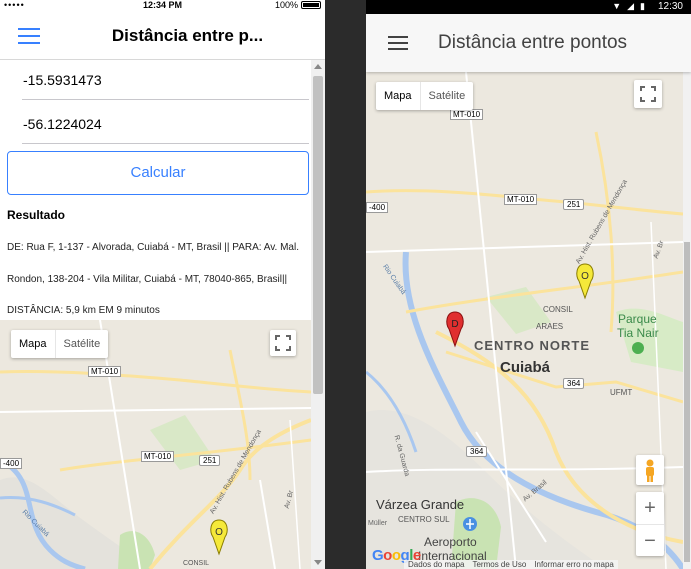  I want to click on android-scrollbar, so click(687, 320).